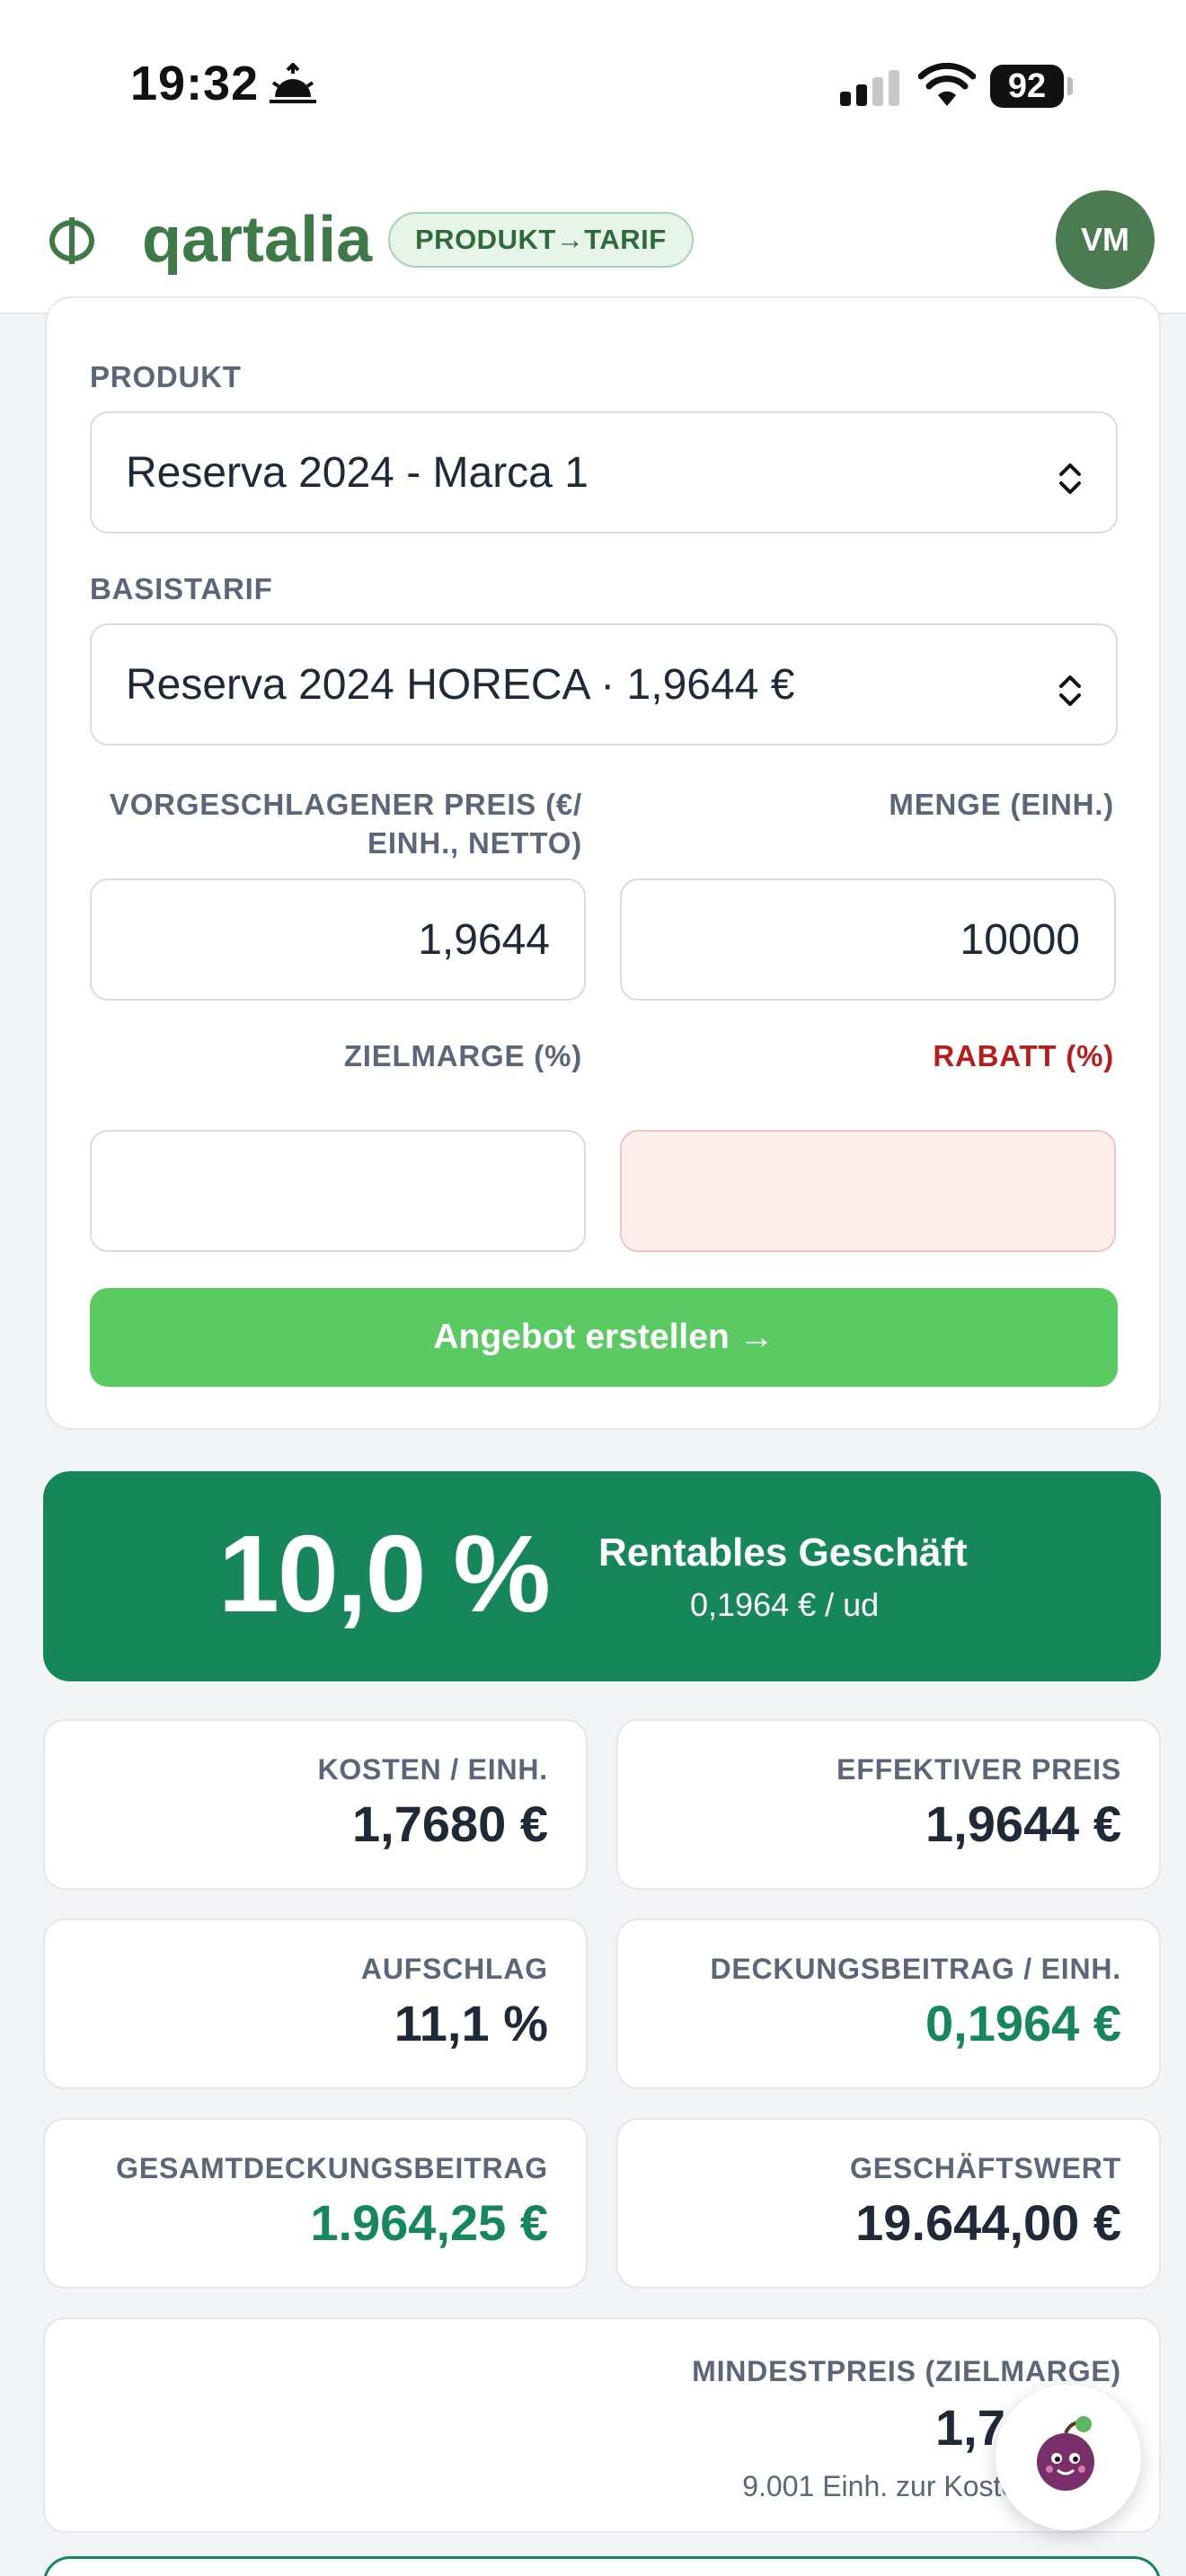 This screenshot has width=1186, height=2576. I want to click on suggested-price-label-line1: VORGESCHLAGENER PREIS (€/, so click(345, 804).